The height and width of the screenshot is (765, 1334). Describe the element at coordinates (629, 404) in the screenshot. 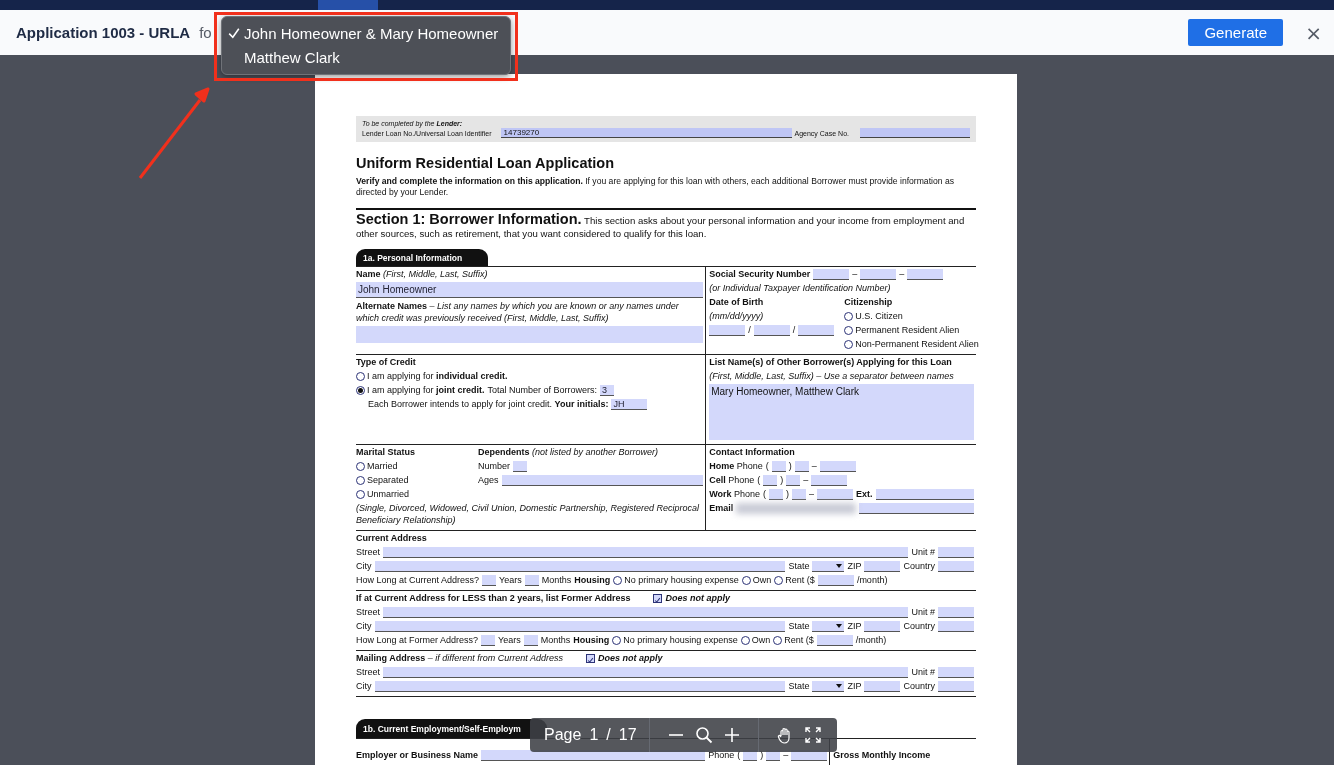

I see `input-field: JH` at that location.